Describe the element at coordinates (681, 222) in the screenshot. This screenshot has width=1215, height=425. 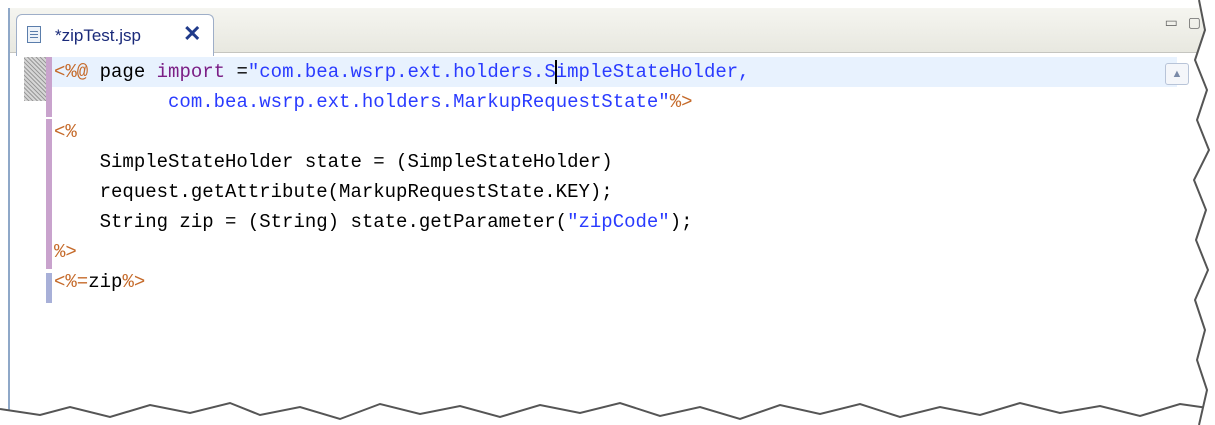
I see `code-text: );` at that location.